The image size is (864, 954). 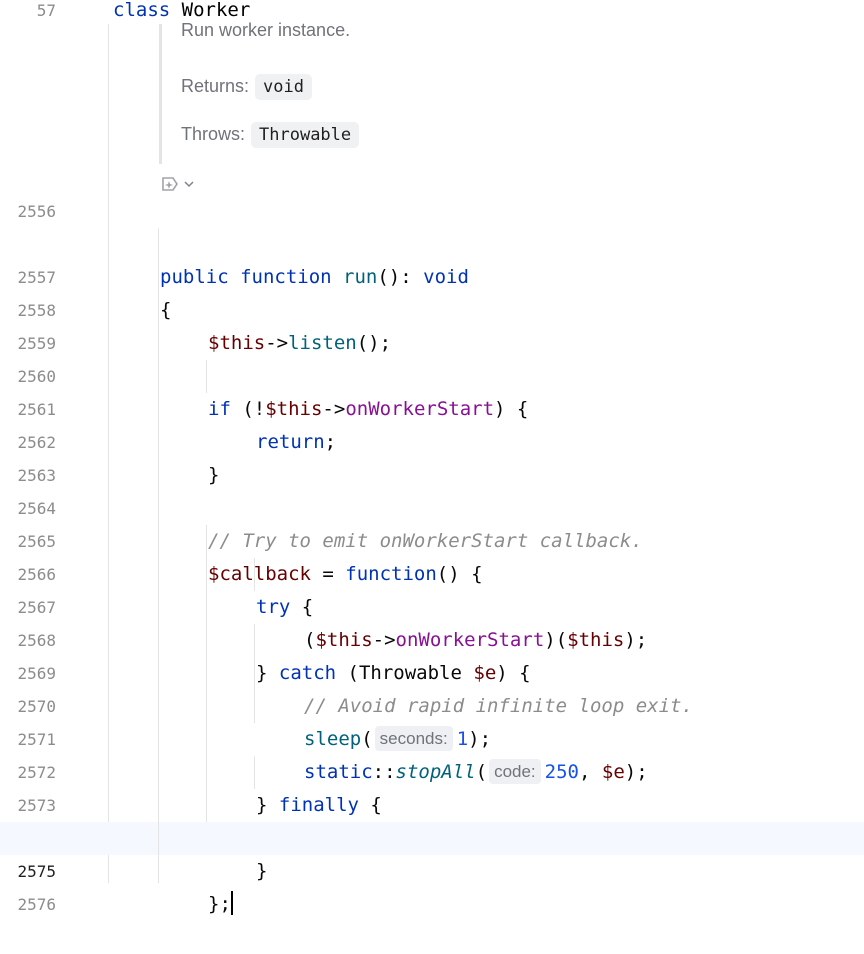 I want to click on doc-summary: Run worker instance., so click(x=266, y=30).